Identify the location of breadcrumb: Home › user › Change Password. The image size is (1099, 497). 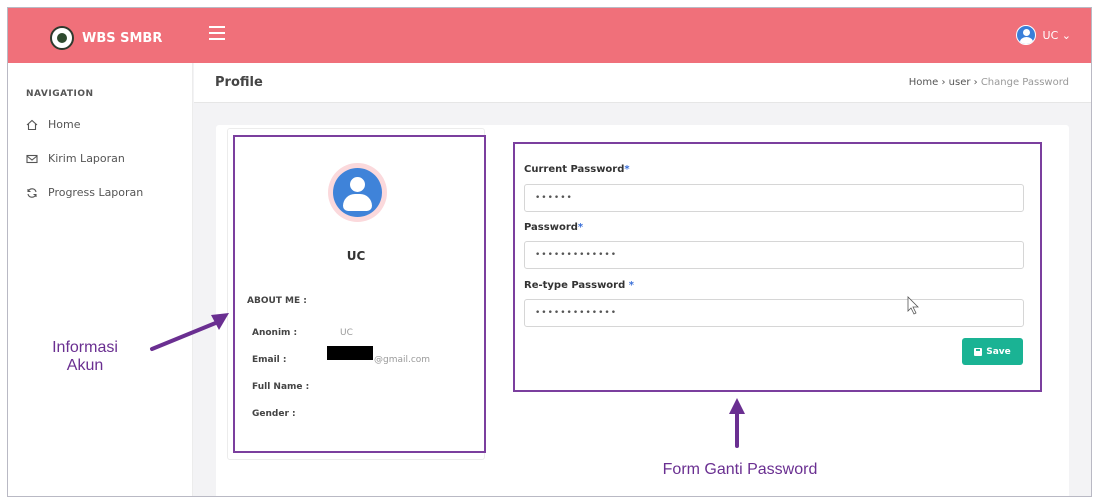
(989, 82).